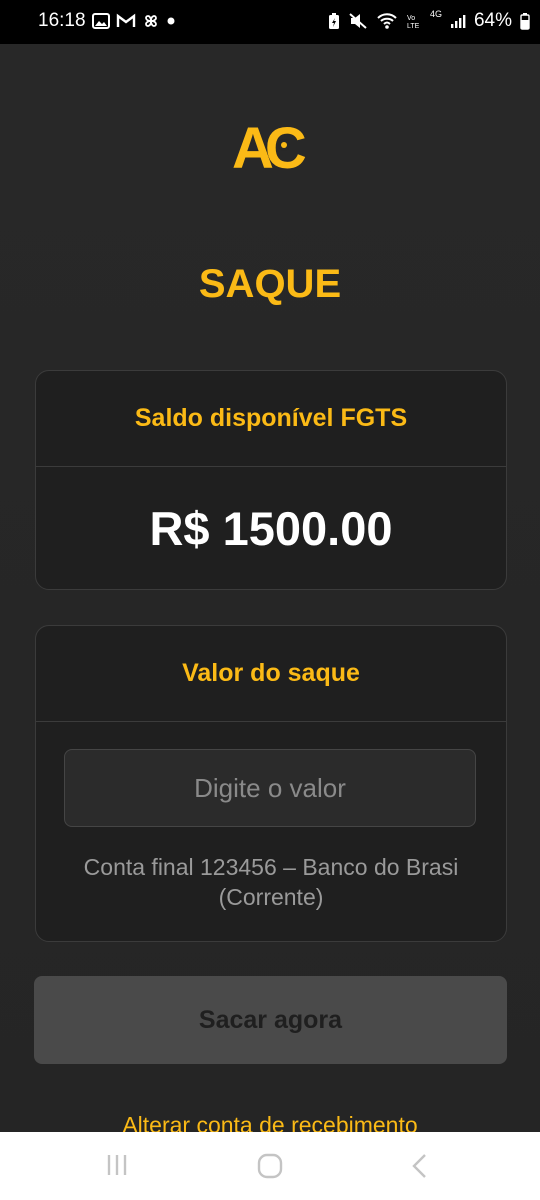 This screenshot has width=540, height=1200. I want to click on battery-icon, so click(525, 21).